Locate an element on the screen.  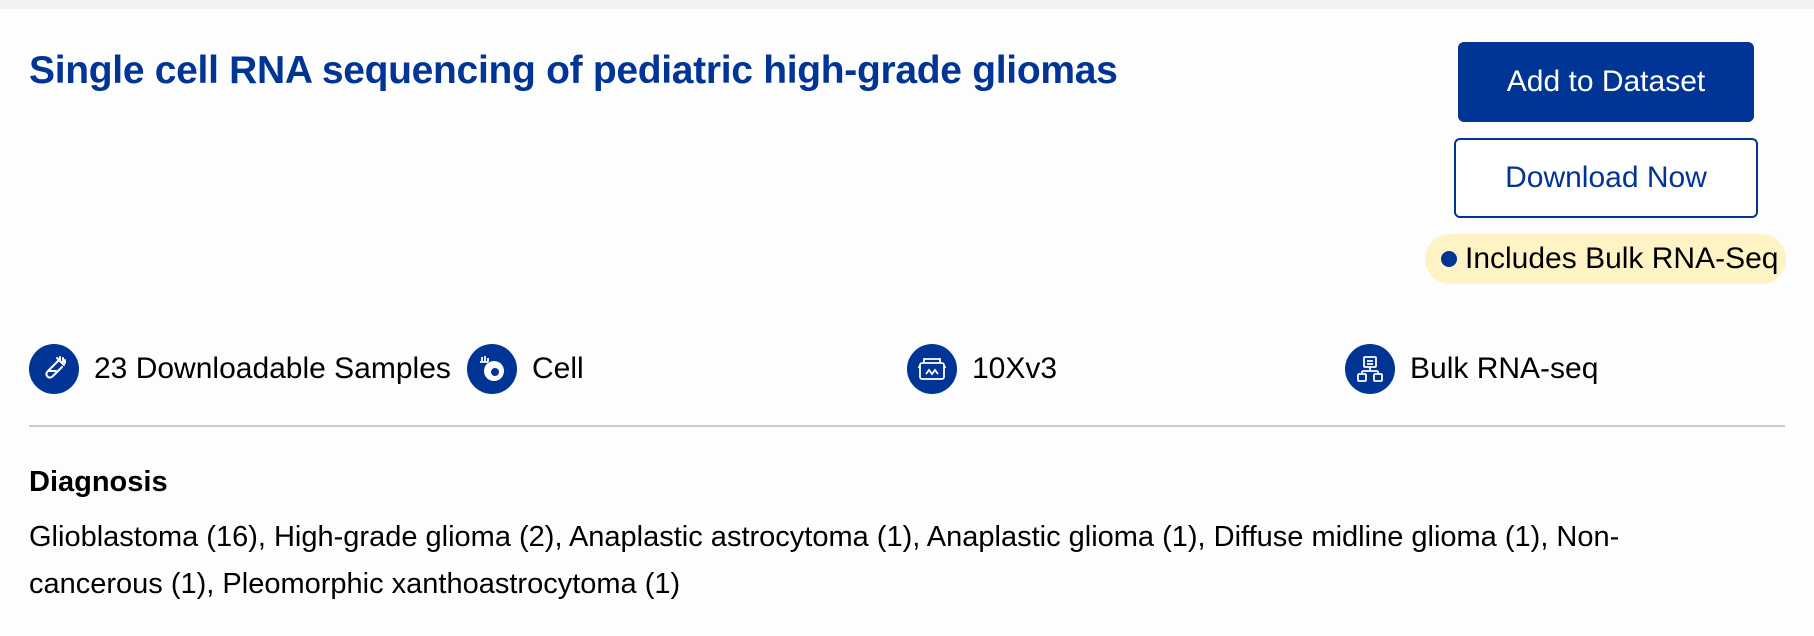
sequencer-icon is located at coordinates (932, 369).